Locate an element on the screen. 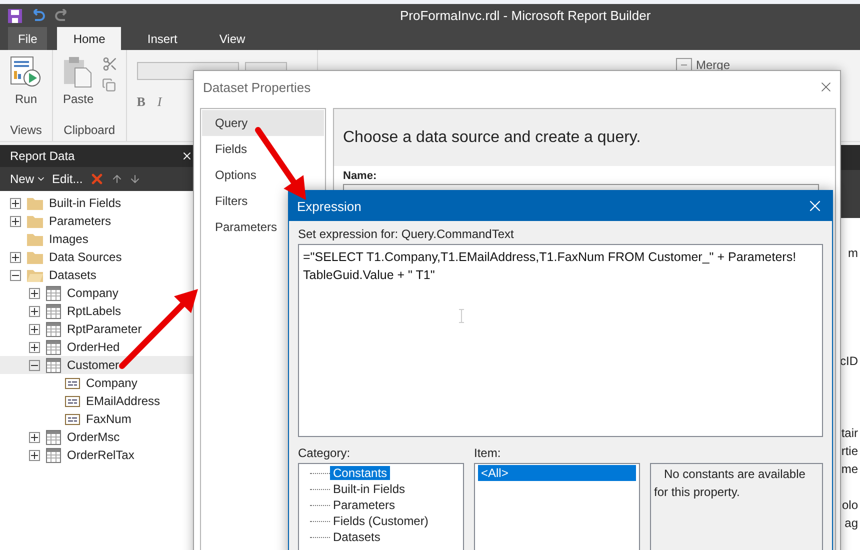 The height and width of the screenshot is (550, 860). list-item: <All> is located at coordinates (557, 473).